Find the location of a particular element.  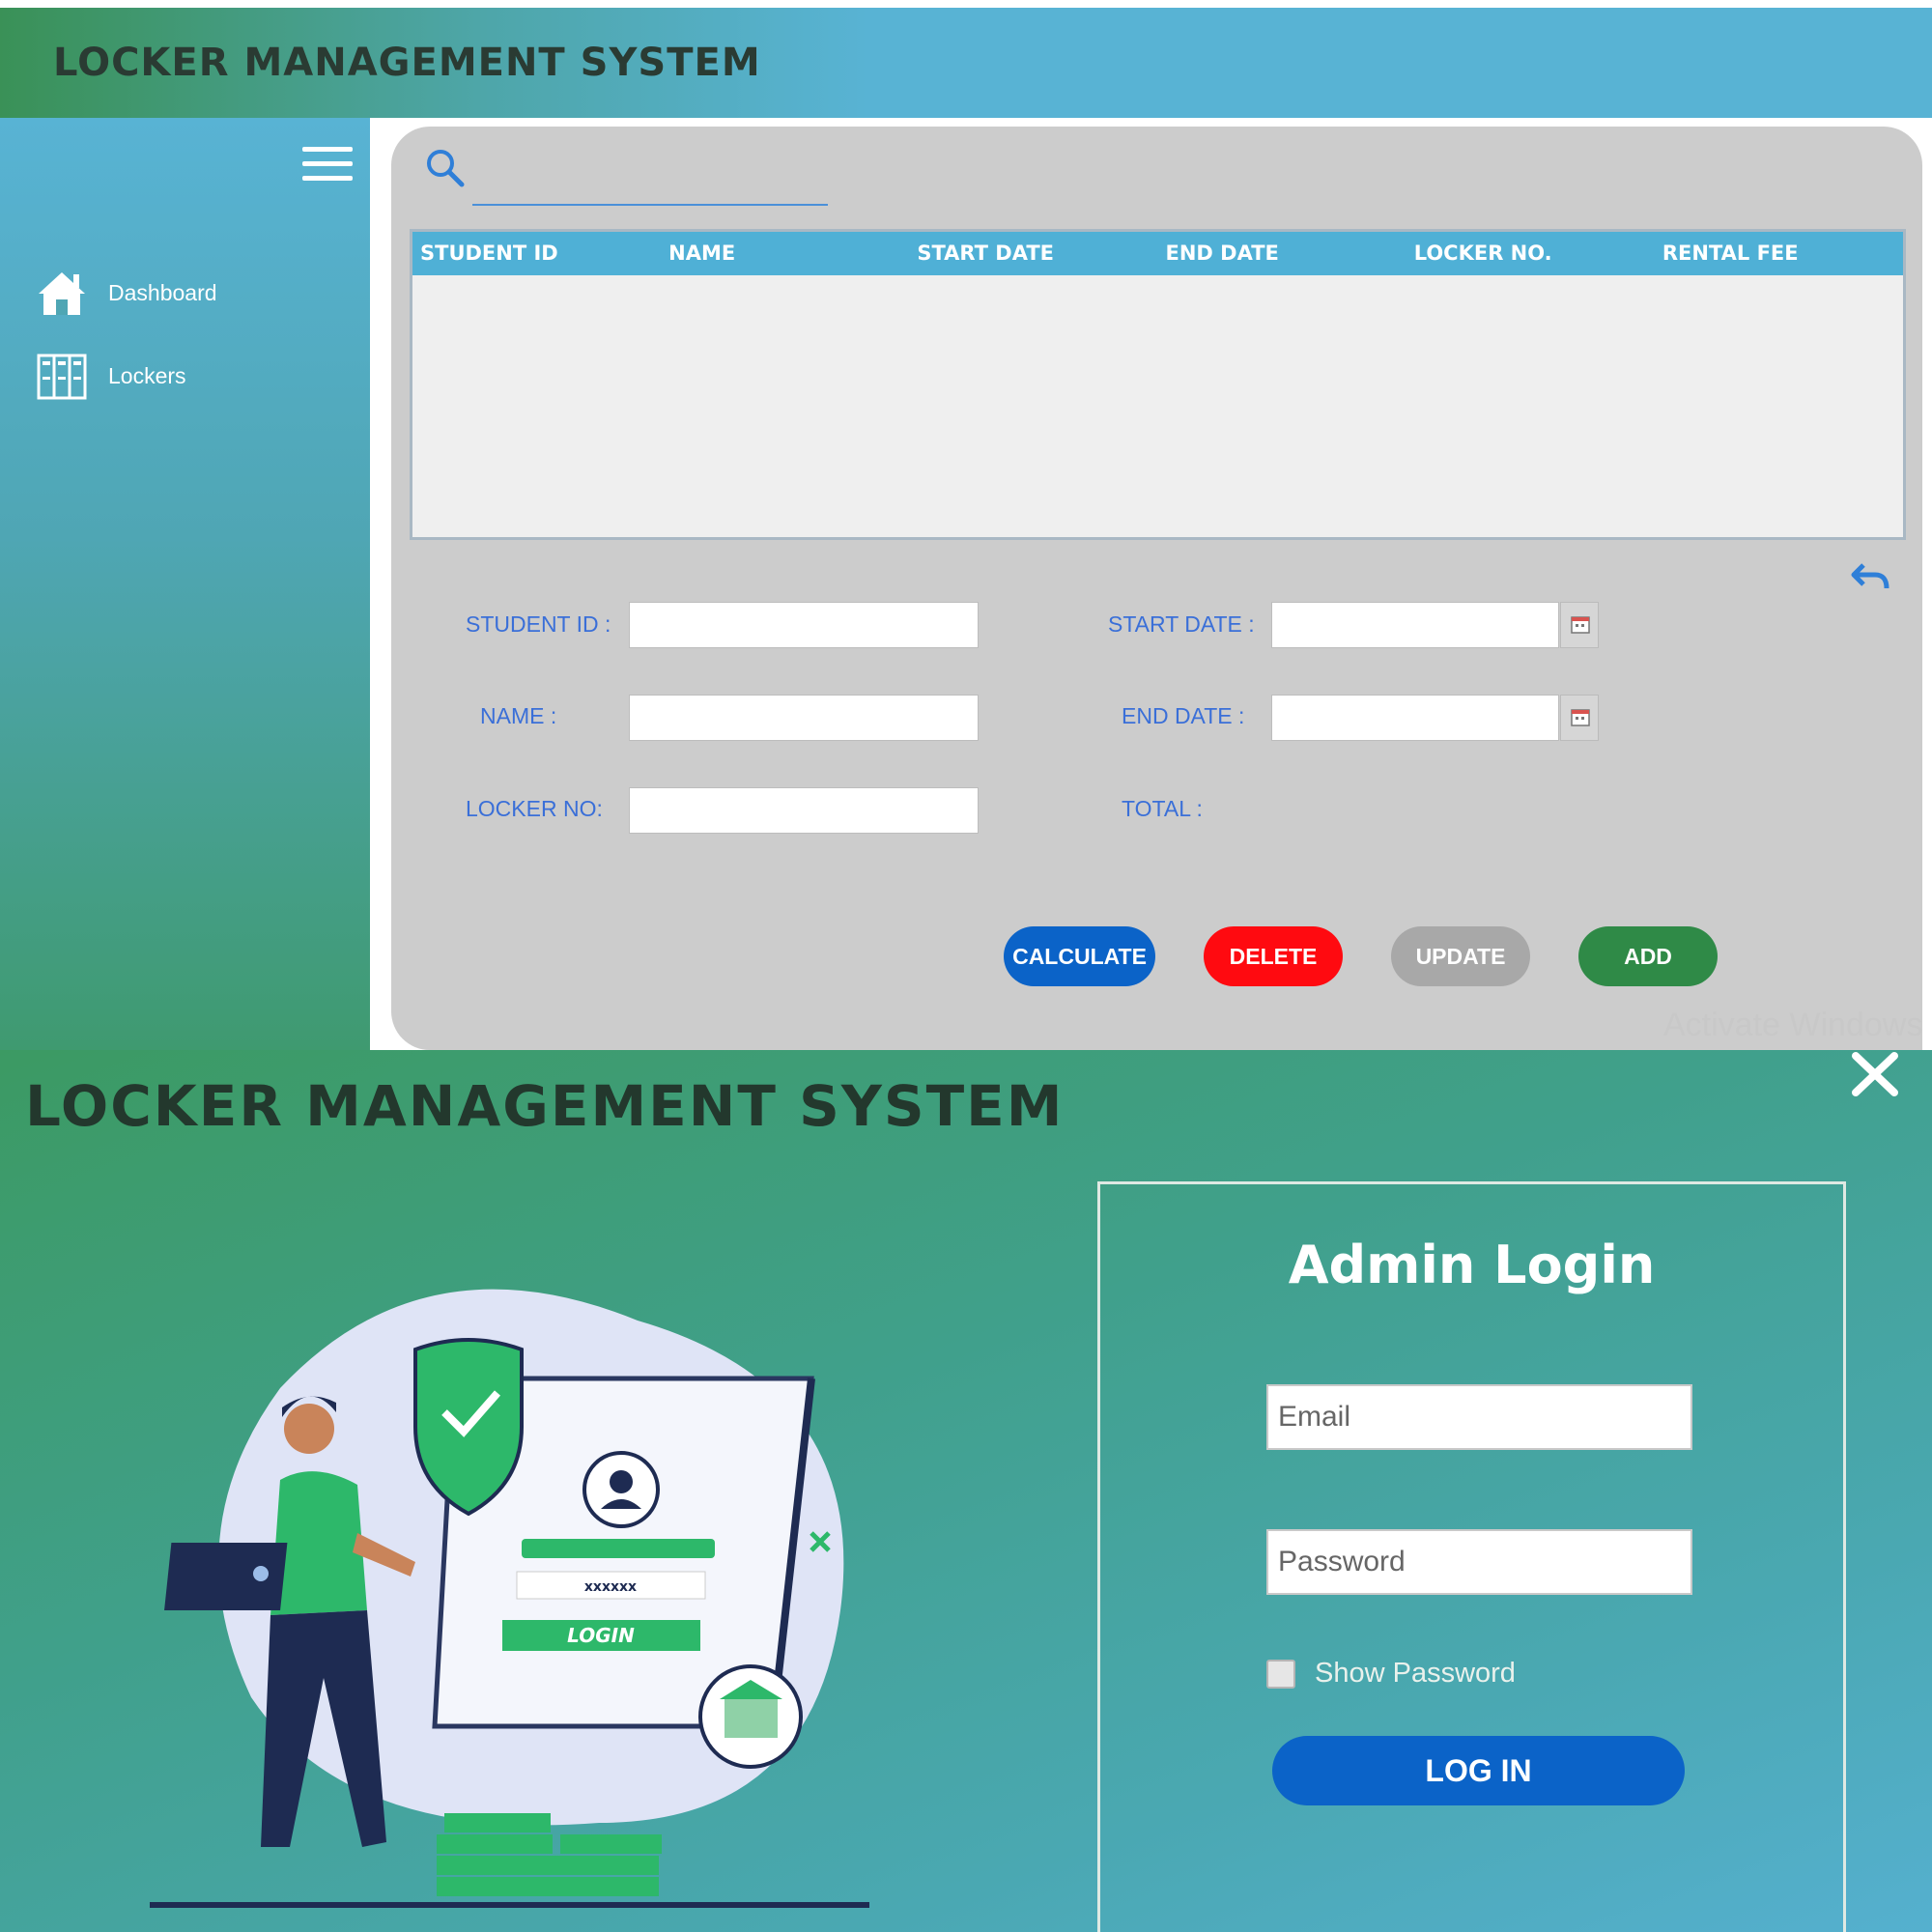

top-strip is located at coordinates (966, 4).